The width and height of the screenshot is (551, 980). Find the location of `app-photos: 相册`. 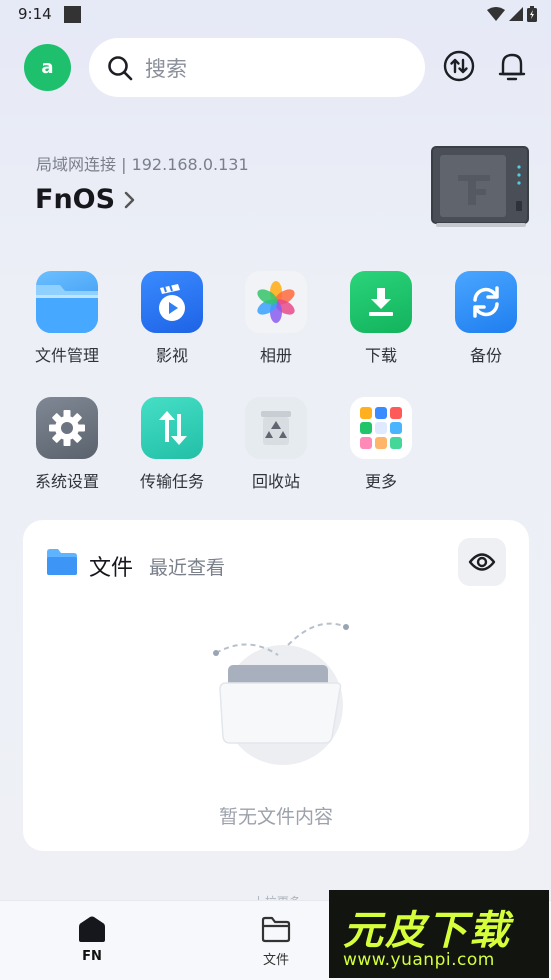

app-photos: 相册 is located at coordinates (276, 318).